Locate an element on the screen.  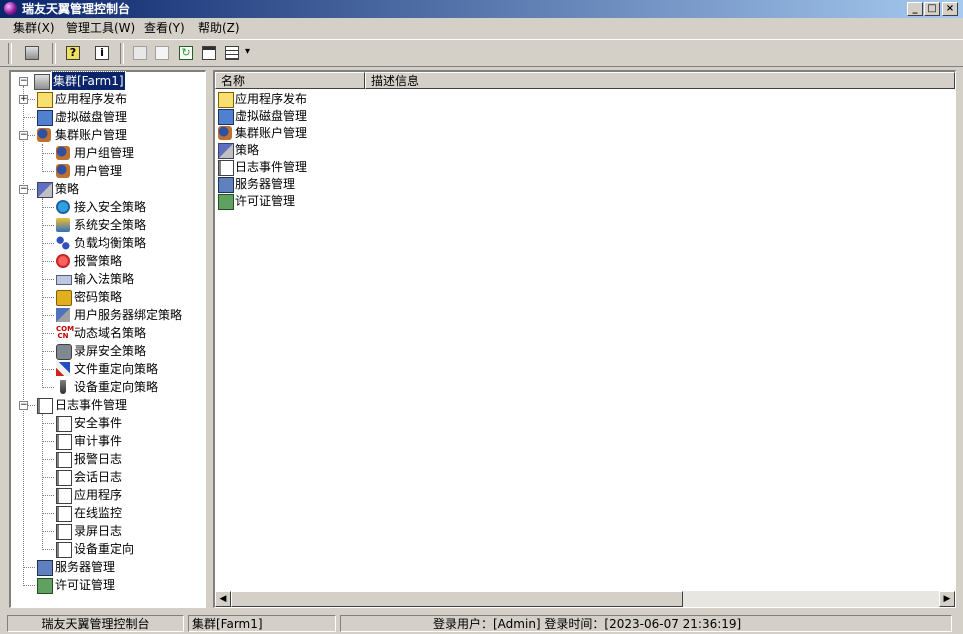
page-icon is located at coordinates (162, 53).